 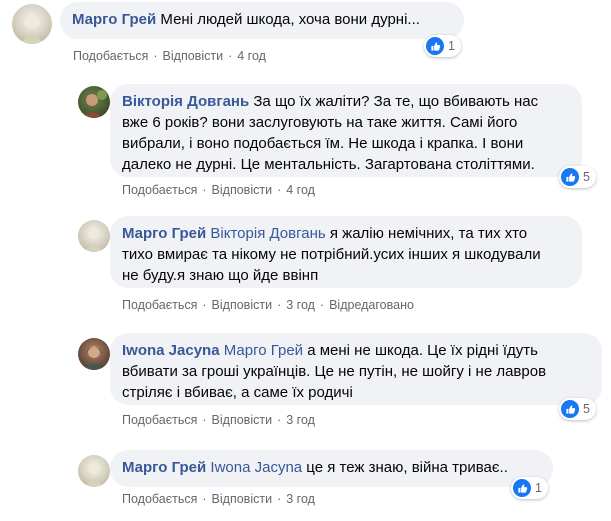 I want to click on mention-link: Iwona Jacyna, so click(x=256, y=467).